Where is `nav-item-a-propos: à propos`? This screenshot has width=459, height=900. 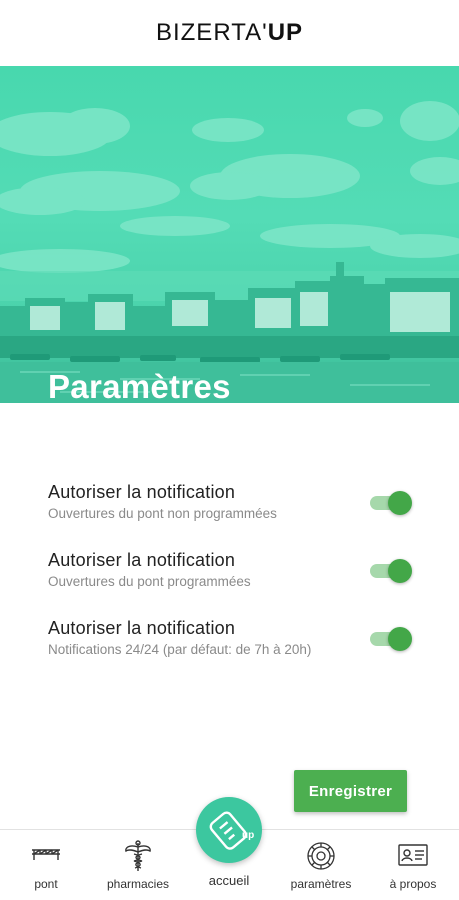 nav-item-a-propos: à propos is located at coordinates (413, 865).